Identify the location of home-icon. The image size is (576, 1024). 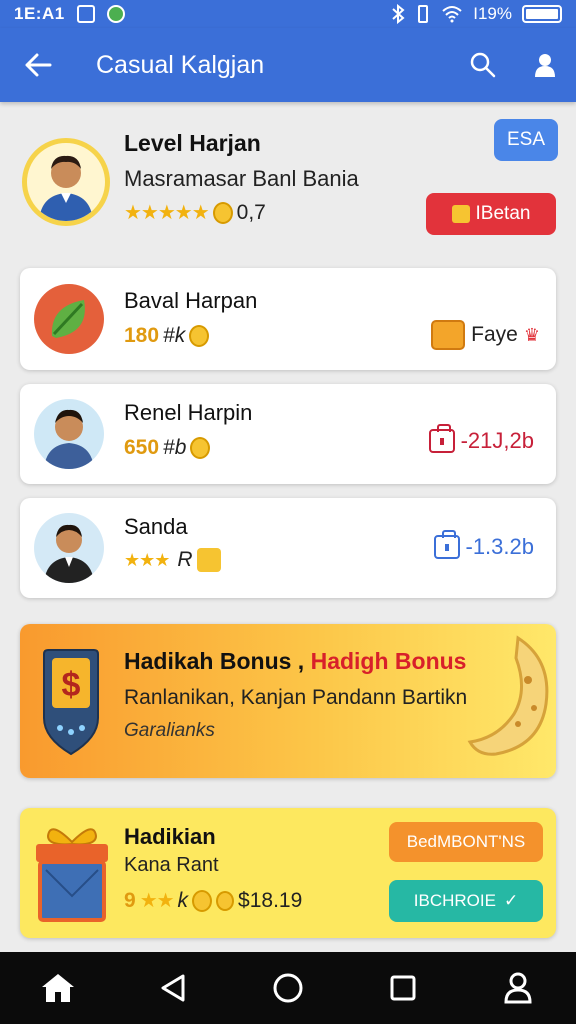
(57, 988).